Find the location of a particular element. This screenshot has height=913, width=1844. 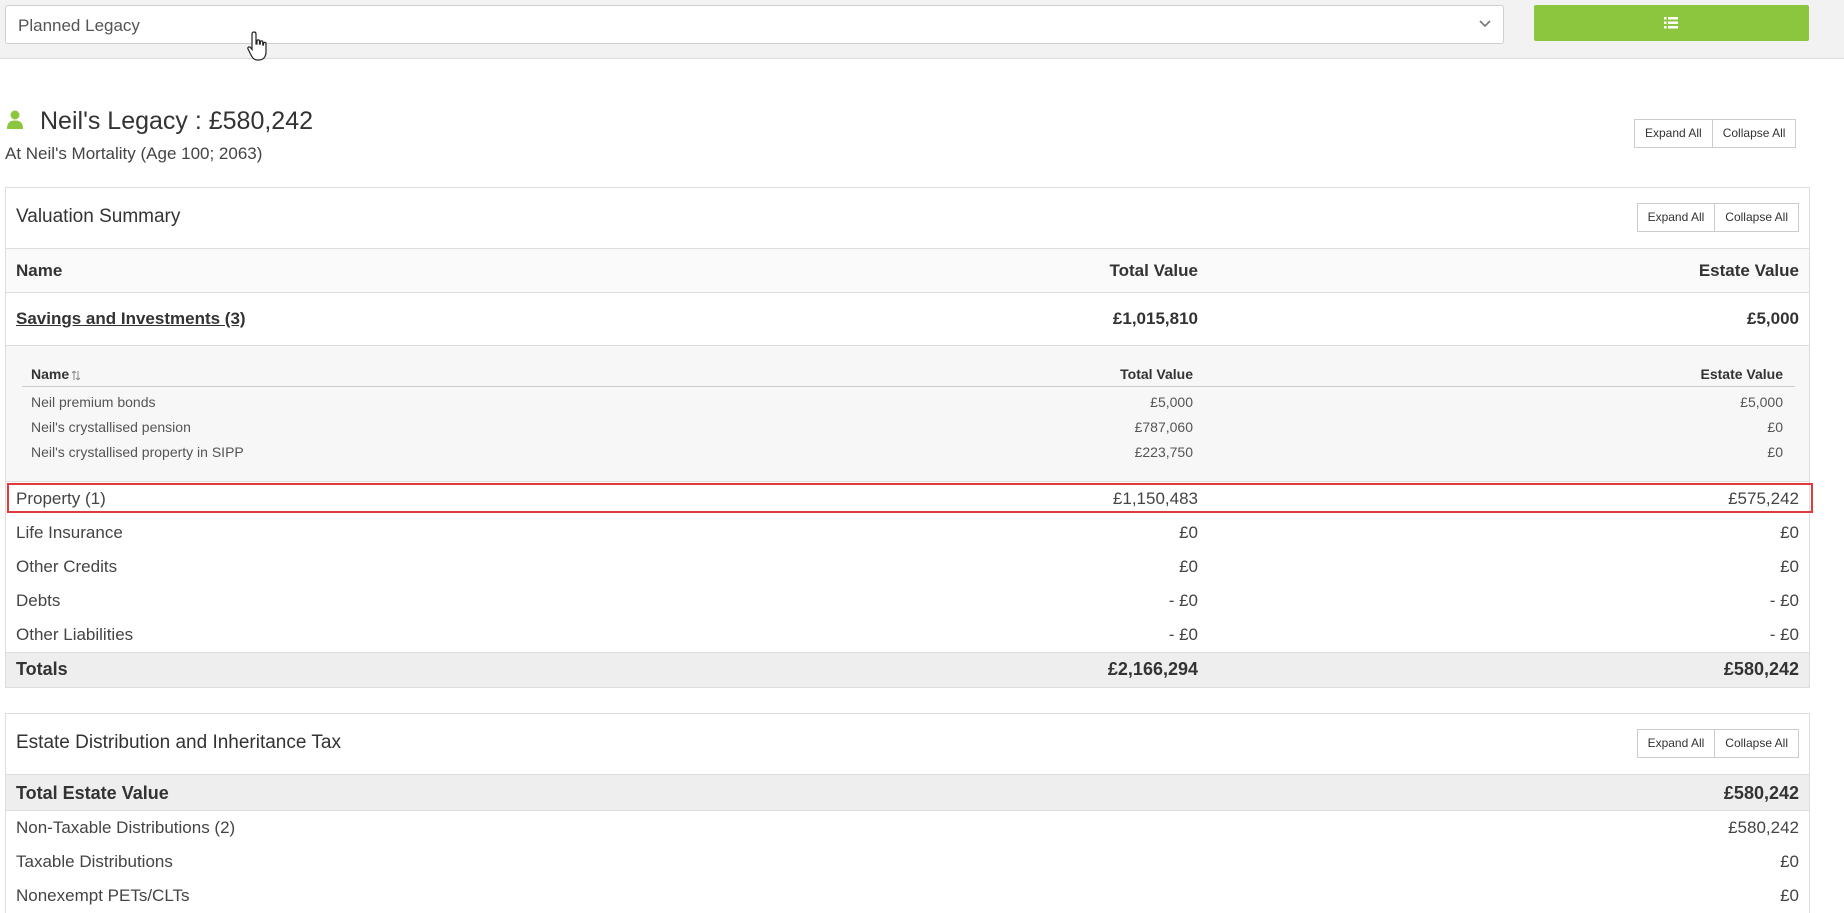

sub-col-name-label: Name is located at coordinates (50, 374).